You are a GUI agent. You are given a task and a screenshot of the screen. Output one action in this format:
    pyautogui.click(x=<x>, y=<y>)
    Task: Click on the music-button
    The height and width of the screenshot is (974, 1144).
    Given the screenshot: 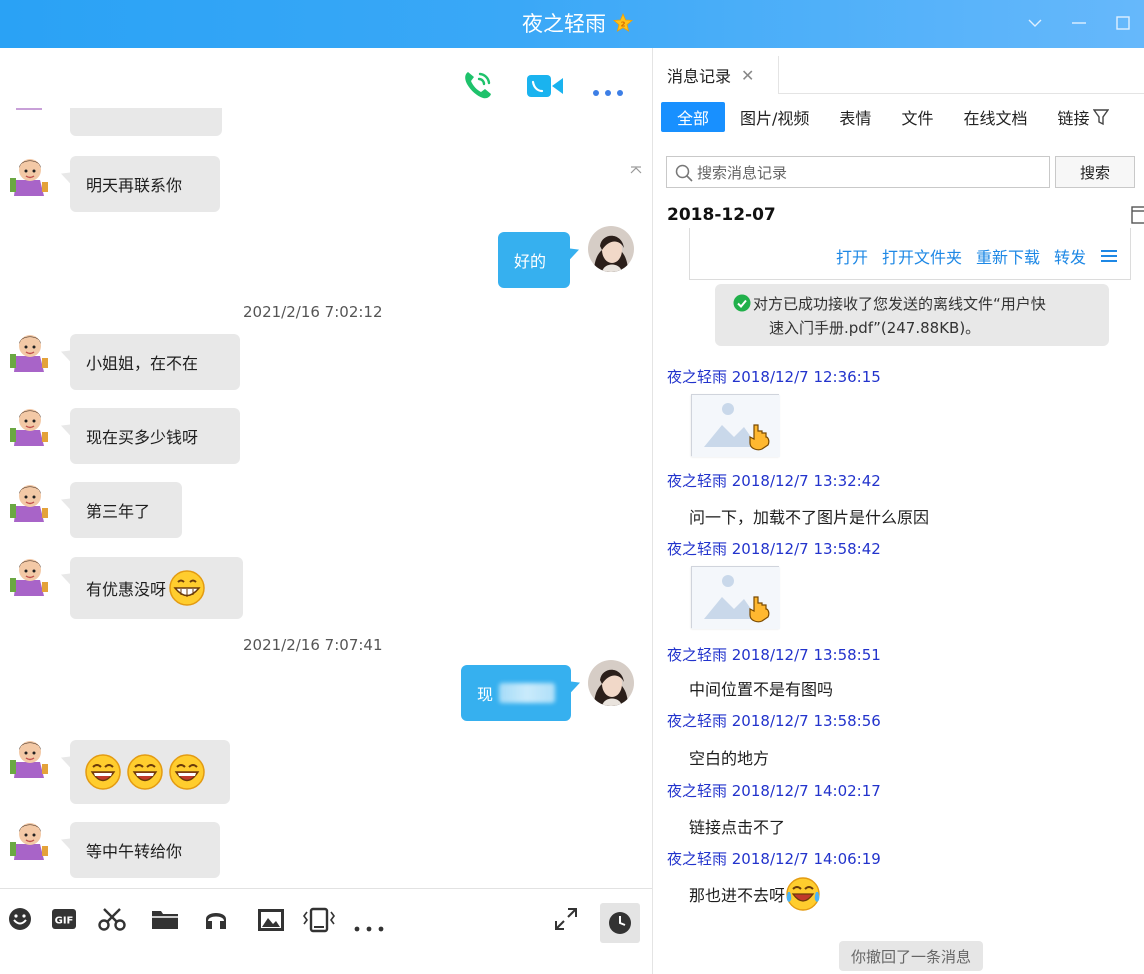 What is the action you would take?
    pyautogui.click(x=216, y=922)
    